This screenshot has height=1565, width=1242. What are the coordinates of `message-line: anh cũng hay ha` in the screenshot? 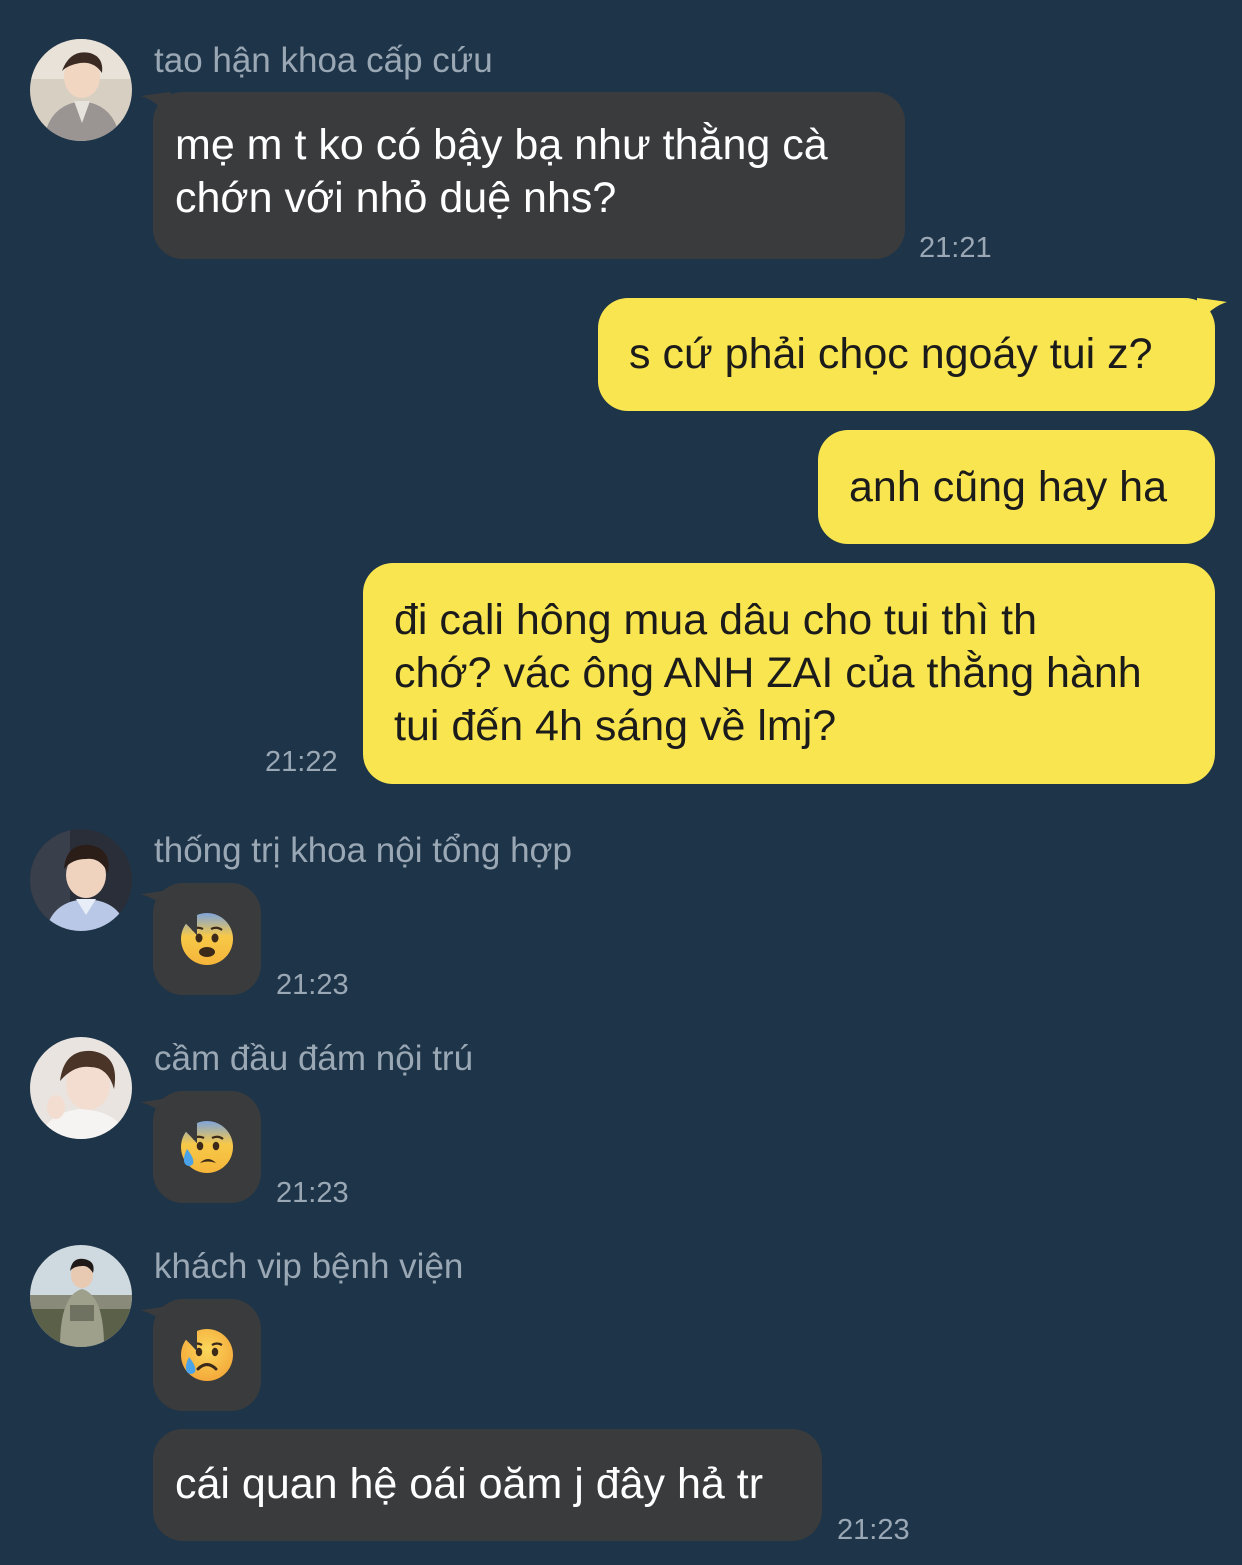 It's located at (1008, 487).